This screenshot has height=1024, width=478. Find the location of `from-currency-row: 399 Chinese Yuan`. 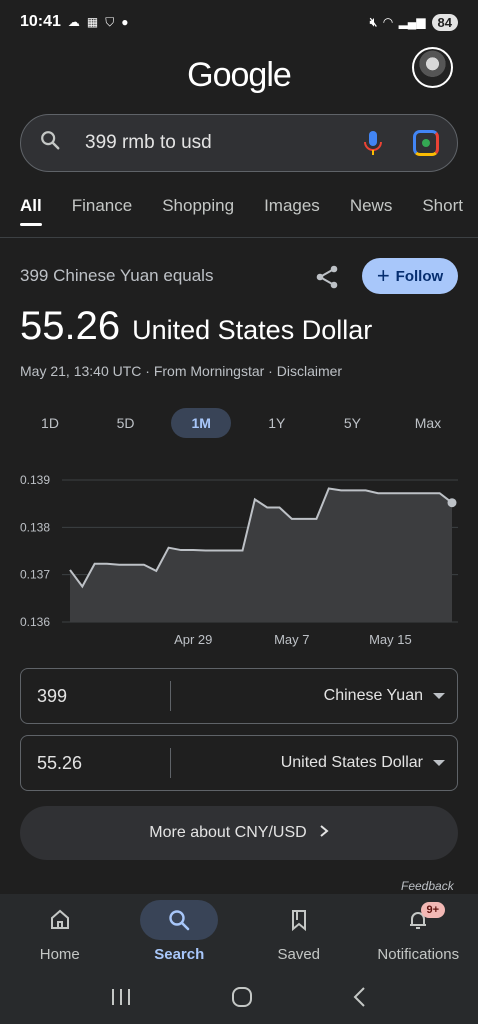

from-currency-row: 399 Chinese Yuan is located at coordinates (239, 696).